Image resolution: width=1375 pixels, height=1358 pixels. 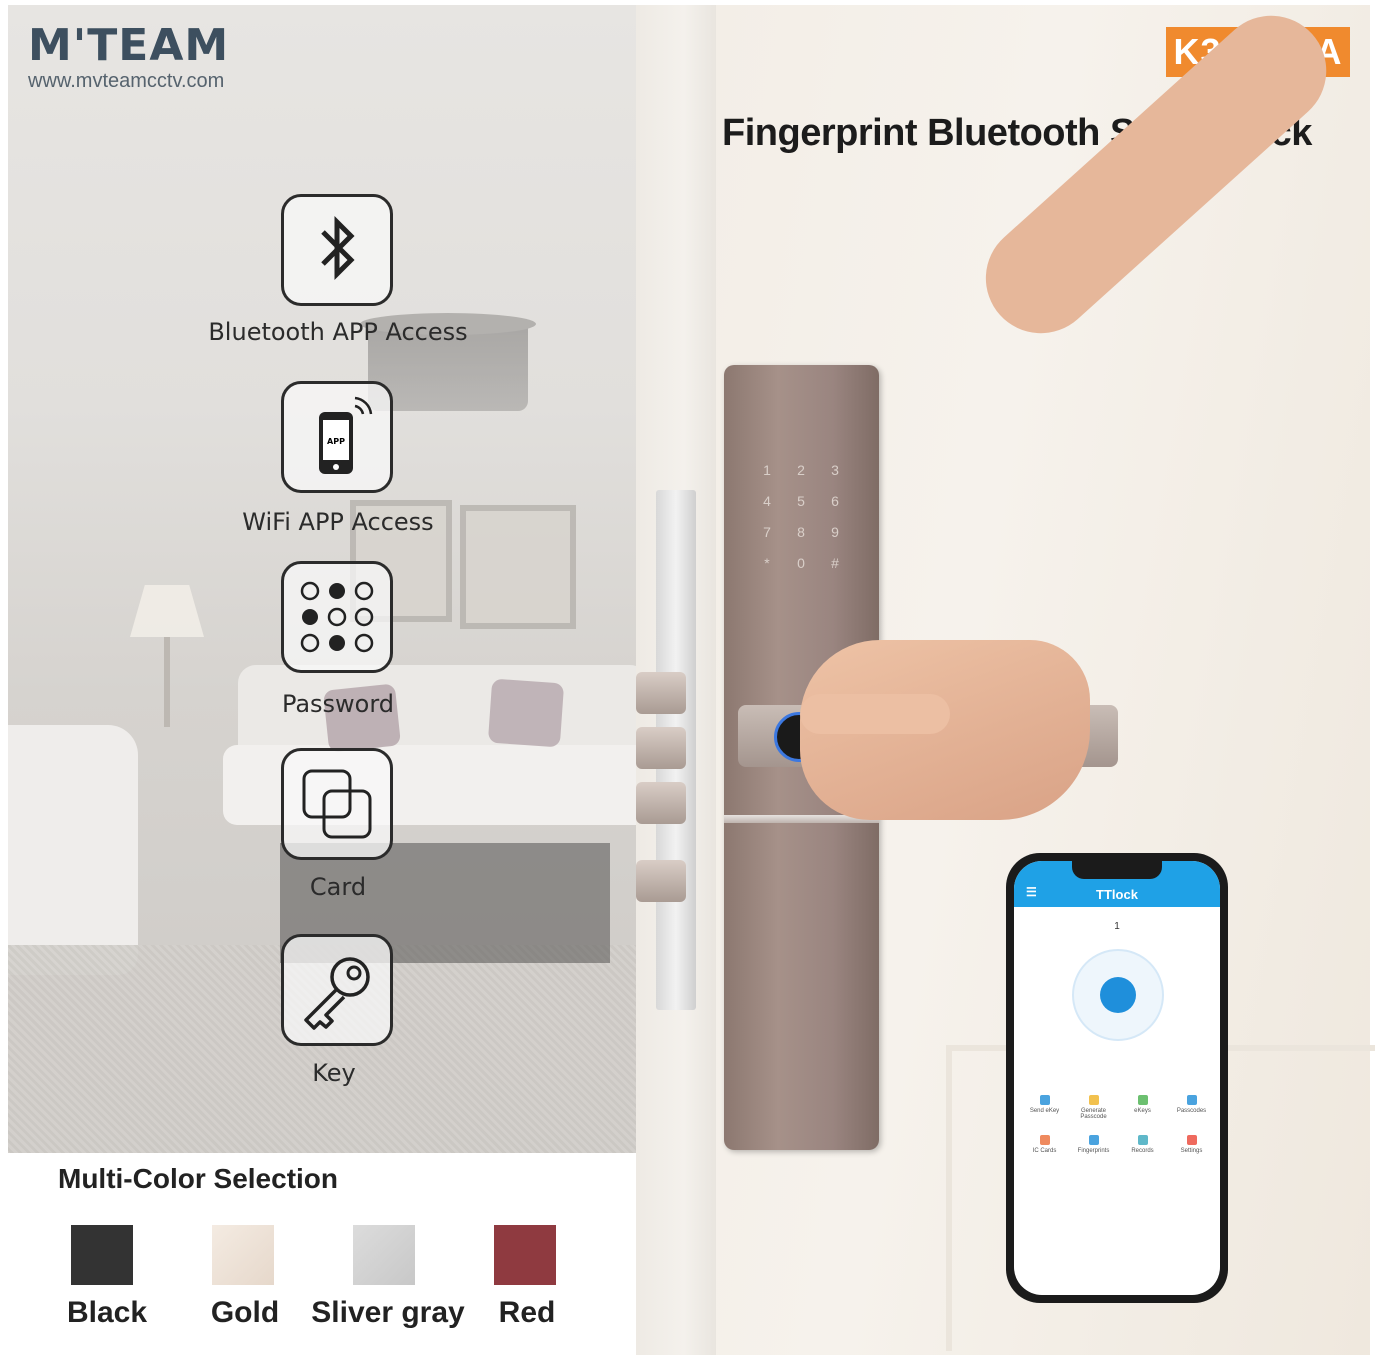 I want to click on keypad-key: 2, so click(x=801, y=470).